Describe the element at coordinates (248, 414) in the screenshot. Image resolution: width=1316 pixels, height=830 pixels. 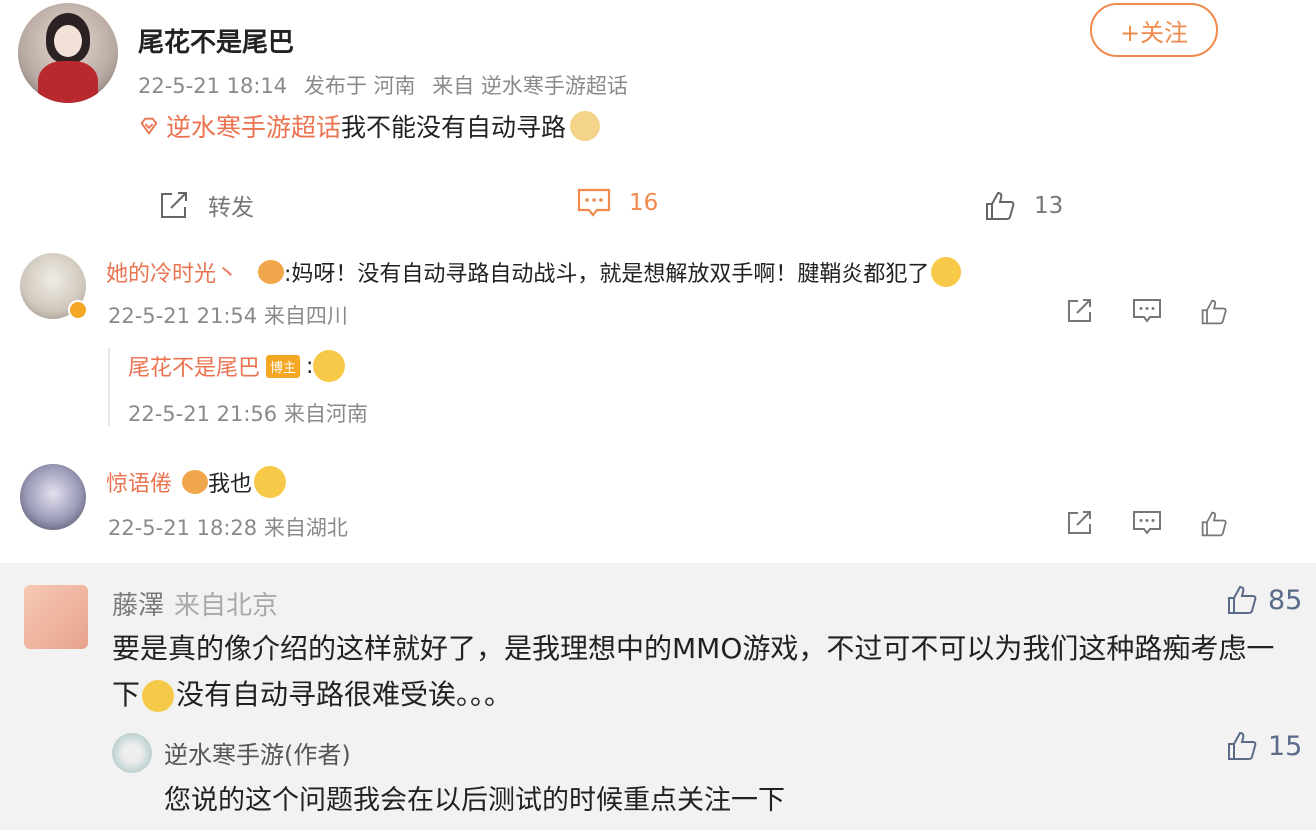
I see `reply-meta: 22-5-21 21:56 来自河南` at that location.